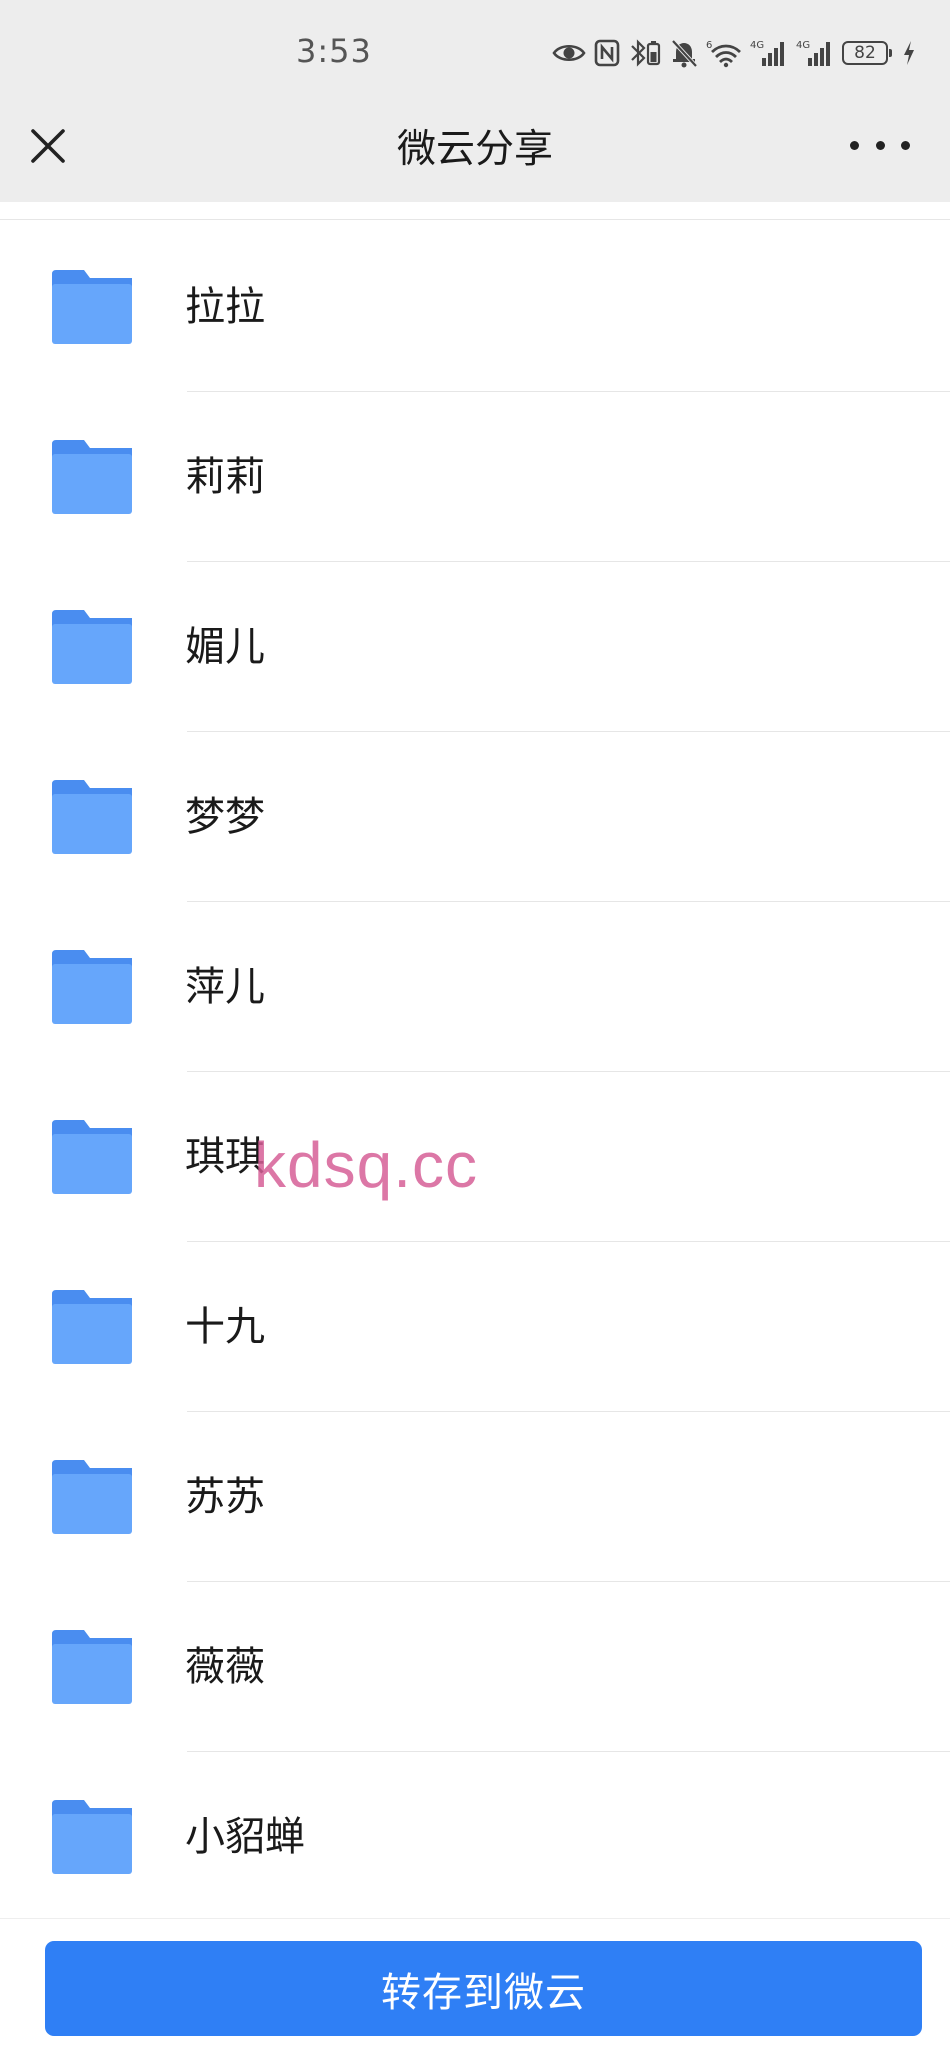  I want to click on more-button, so click(880, 145).